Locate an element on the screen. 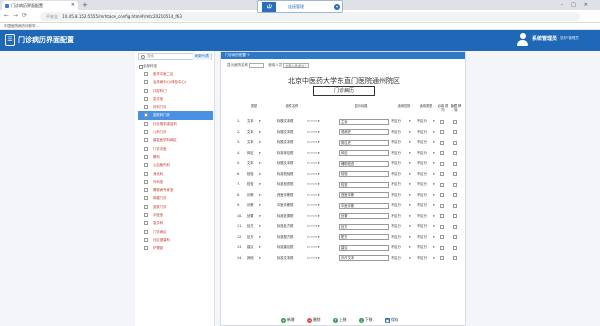 The height and width of the screenshot is (326, 600). sidebar-item: 皮肤科门诊 is located at coordinates (175, 115).